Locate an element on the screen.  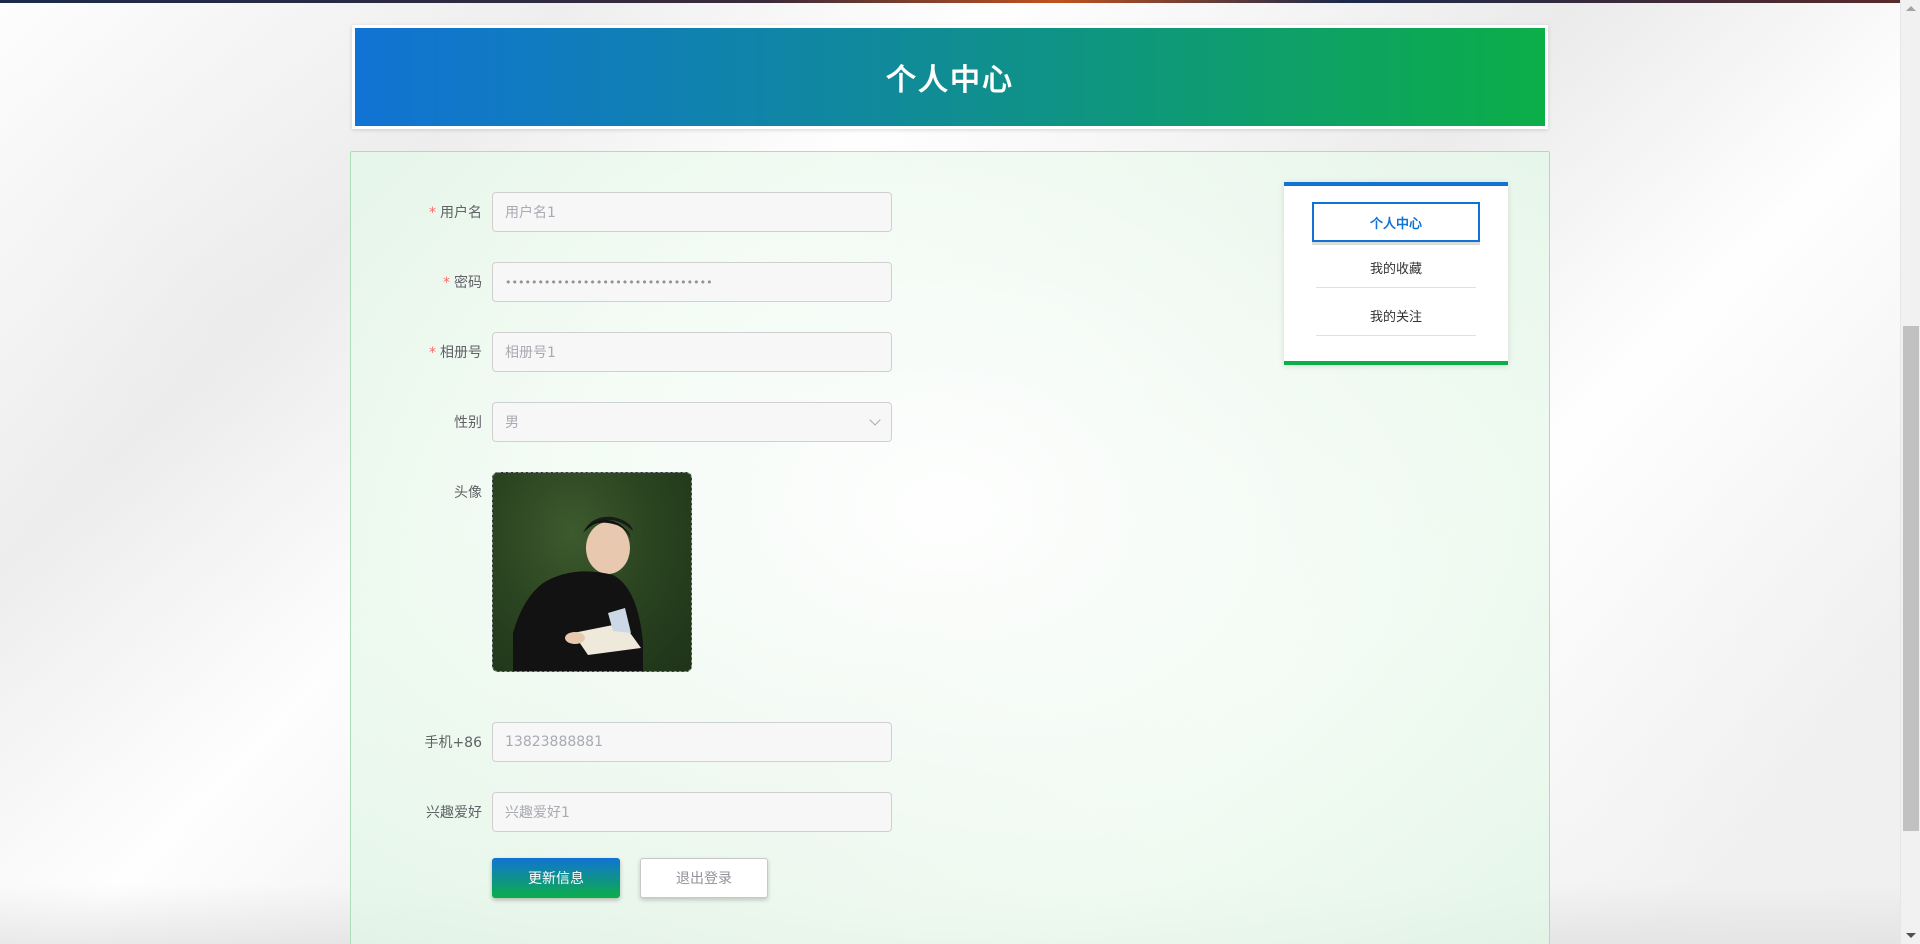
page-title: 个人中心 is located at coordinates (950, 80).